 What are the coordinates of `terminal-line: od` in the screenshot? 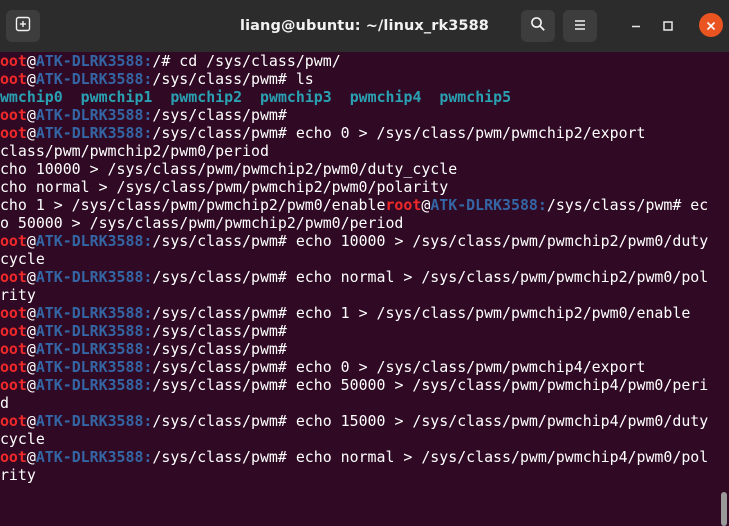 It's located at (359, 403).